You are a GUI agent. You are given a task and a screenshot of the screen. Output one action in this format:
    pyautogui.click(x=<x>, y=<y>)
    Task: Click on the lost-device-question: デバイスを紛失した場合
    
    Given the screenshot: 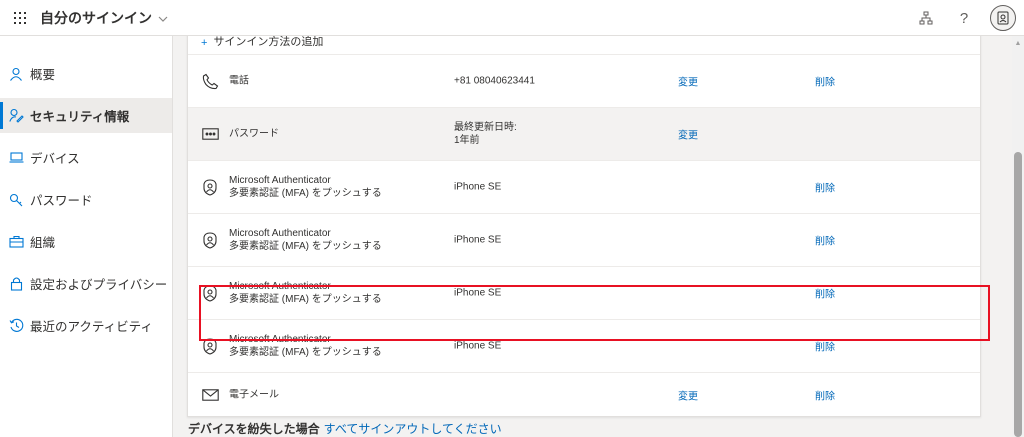 What is the action you would take?
    pyautogui.click(x=254, y=429)
    